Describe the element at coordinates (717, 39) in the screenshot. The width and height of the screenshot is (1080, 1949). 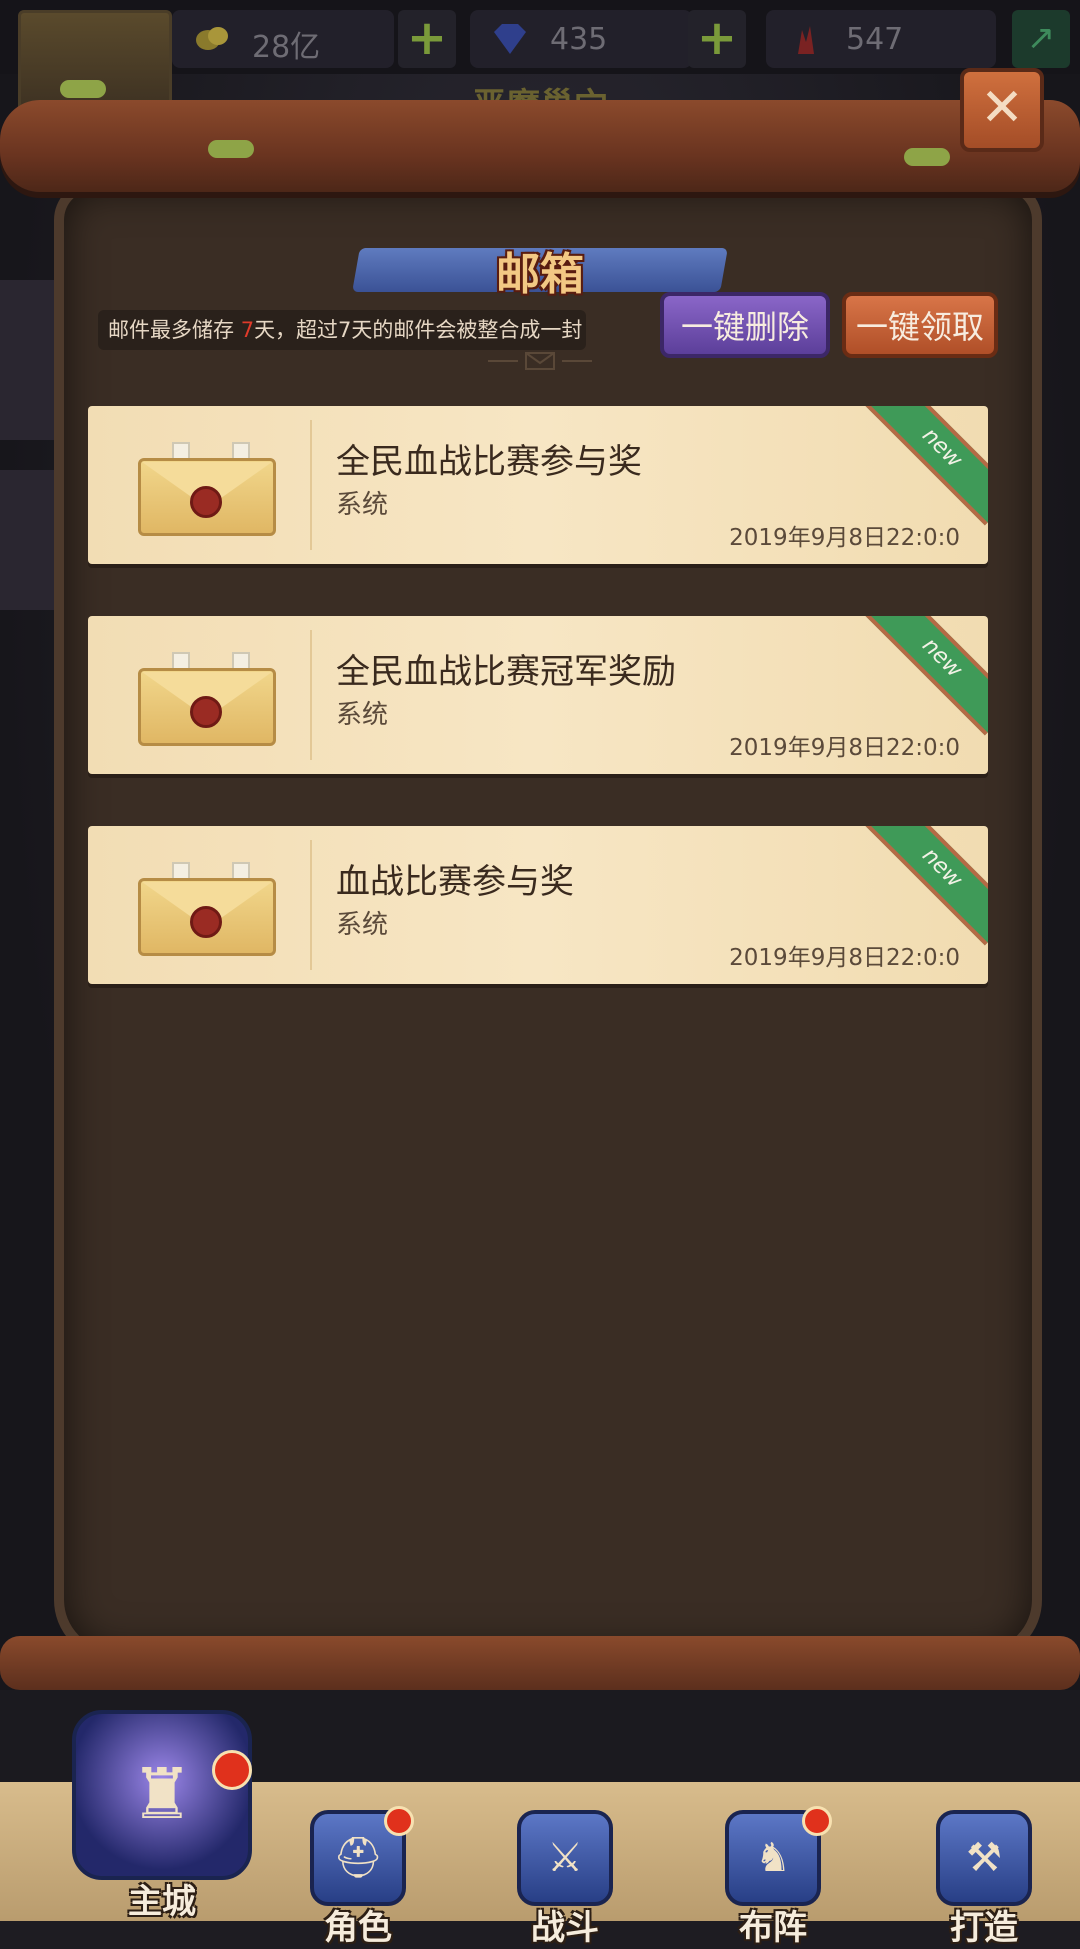
I see `add-diamond-button: +` at that location.